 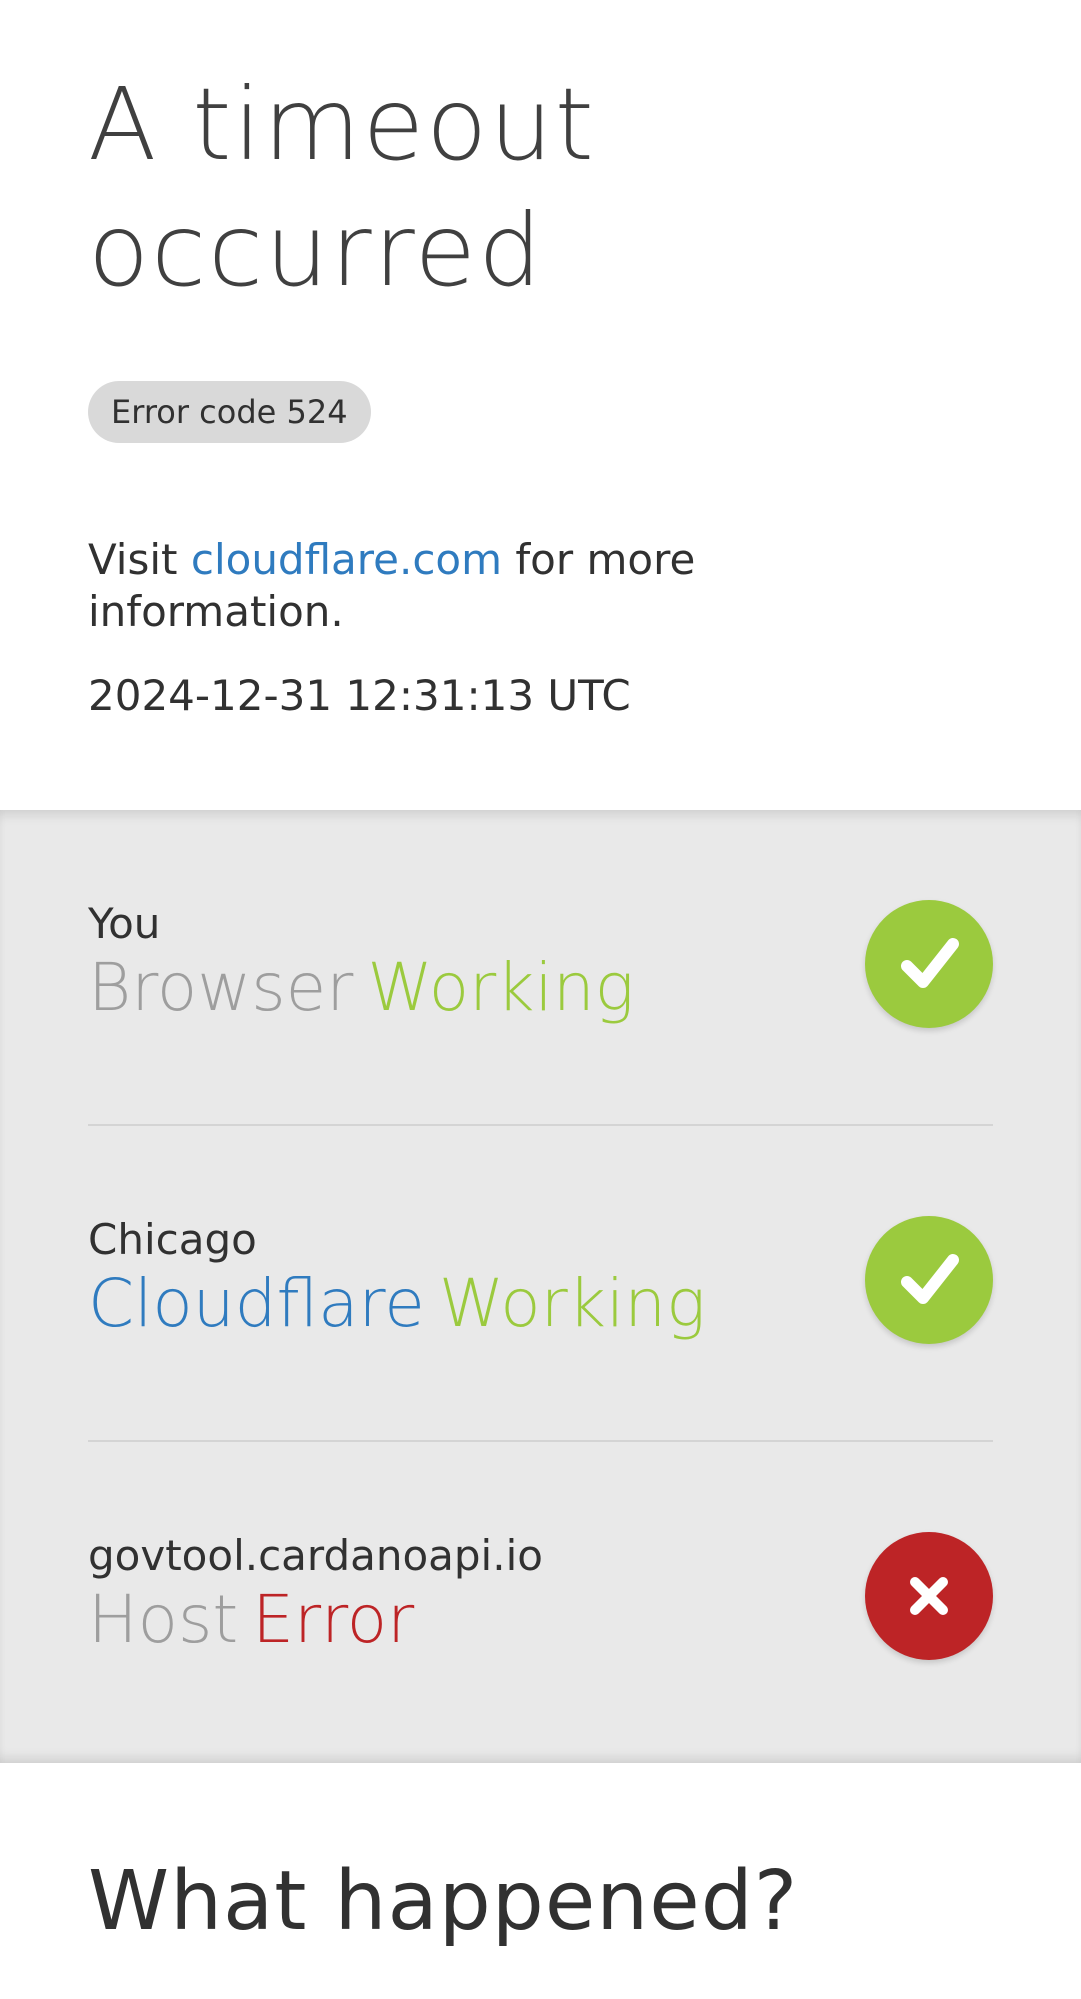 I want to click on status-row-browser: You Browser Working, so click(x=540, y=968).